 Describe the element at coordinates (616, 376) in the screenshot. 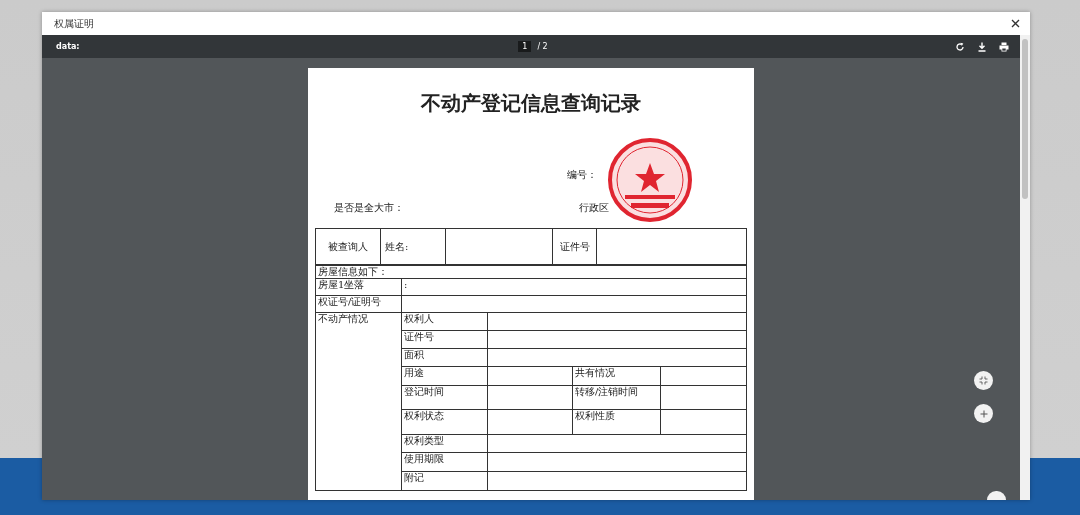

I see `table-cell: 共有情况` at that location.